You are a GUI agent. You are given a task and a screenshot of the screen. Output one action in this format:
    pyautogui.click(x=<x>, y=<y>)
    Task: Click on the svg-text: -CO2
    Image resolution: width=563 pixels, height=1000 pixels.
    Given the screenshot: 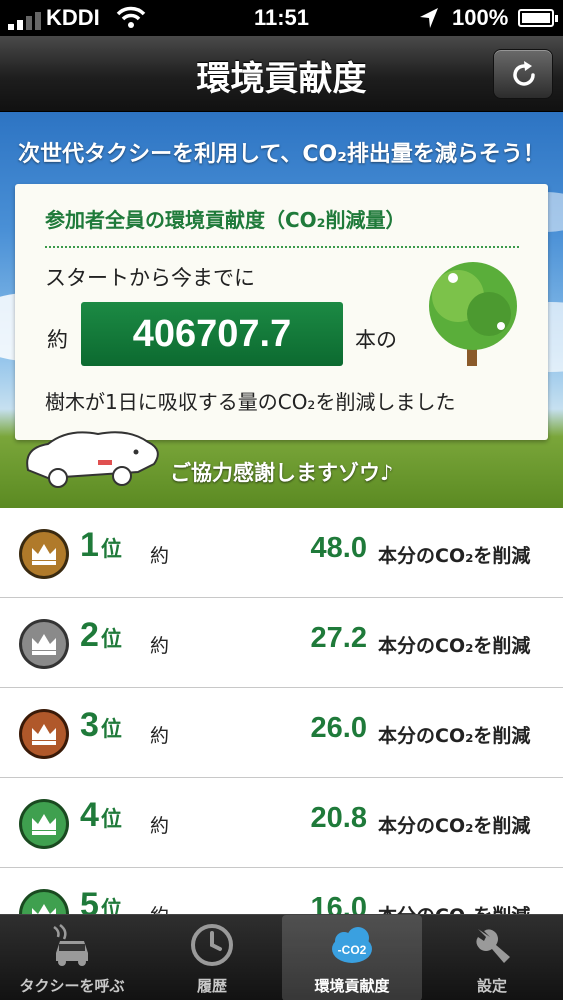 What is the action you would take?
    pyautogui.click(x=352, y=950)
    